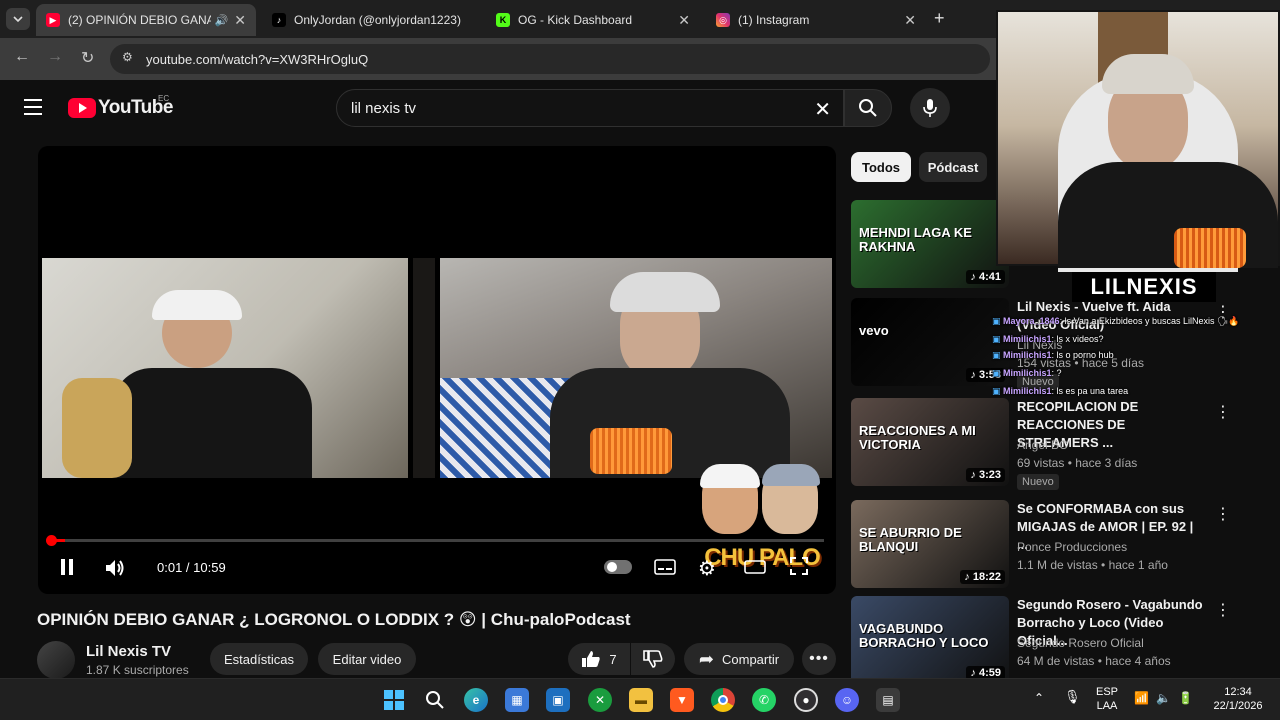  Describe the element at coordinates (707, 568) in the screenshot. I see `settings-button: ⚙` at that location.